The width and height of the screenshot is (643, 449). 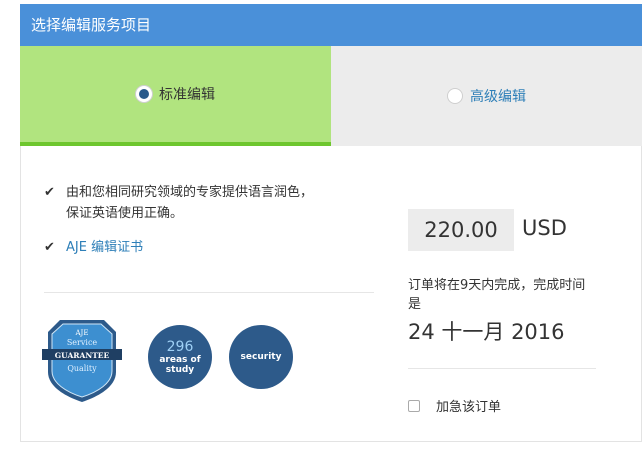 I want to click on feature-line-2: 保证英语使用正确。, so click(x=125, y=213).